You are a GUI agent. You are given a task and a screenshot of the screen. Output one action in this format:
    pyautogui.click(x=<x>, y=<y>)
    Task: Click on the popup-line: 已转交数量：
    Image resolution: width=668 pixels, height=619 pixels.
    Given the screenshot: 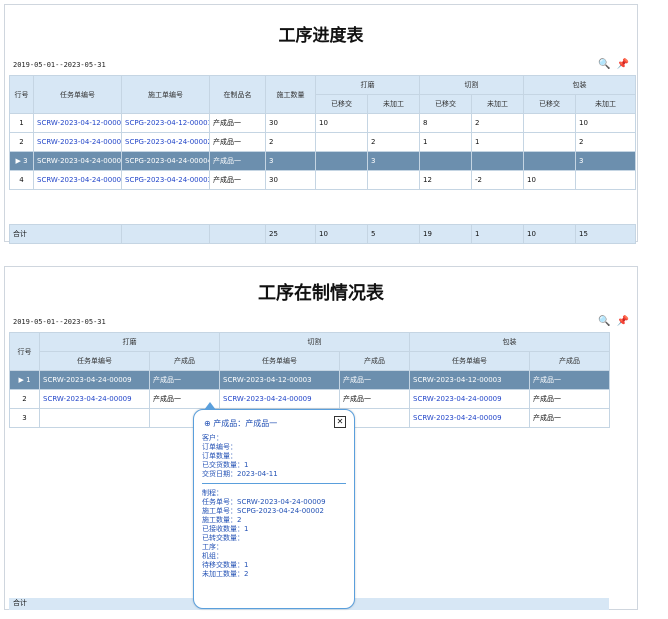 What is the action you would take?
    pyautogui.click(x=223, y=538)
    